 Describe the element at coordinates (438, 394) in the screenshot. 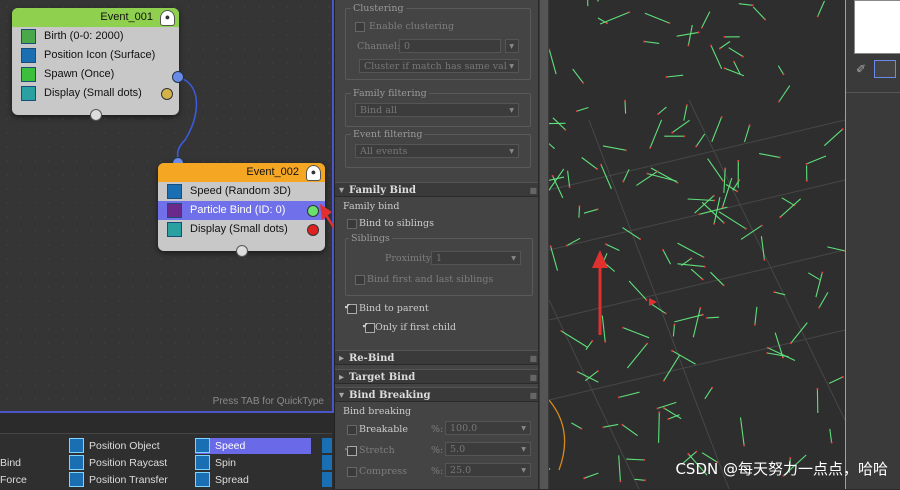

I see `bind-breaking-rollout: Bind Breaking■` at that location.